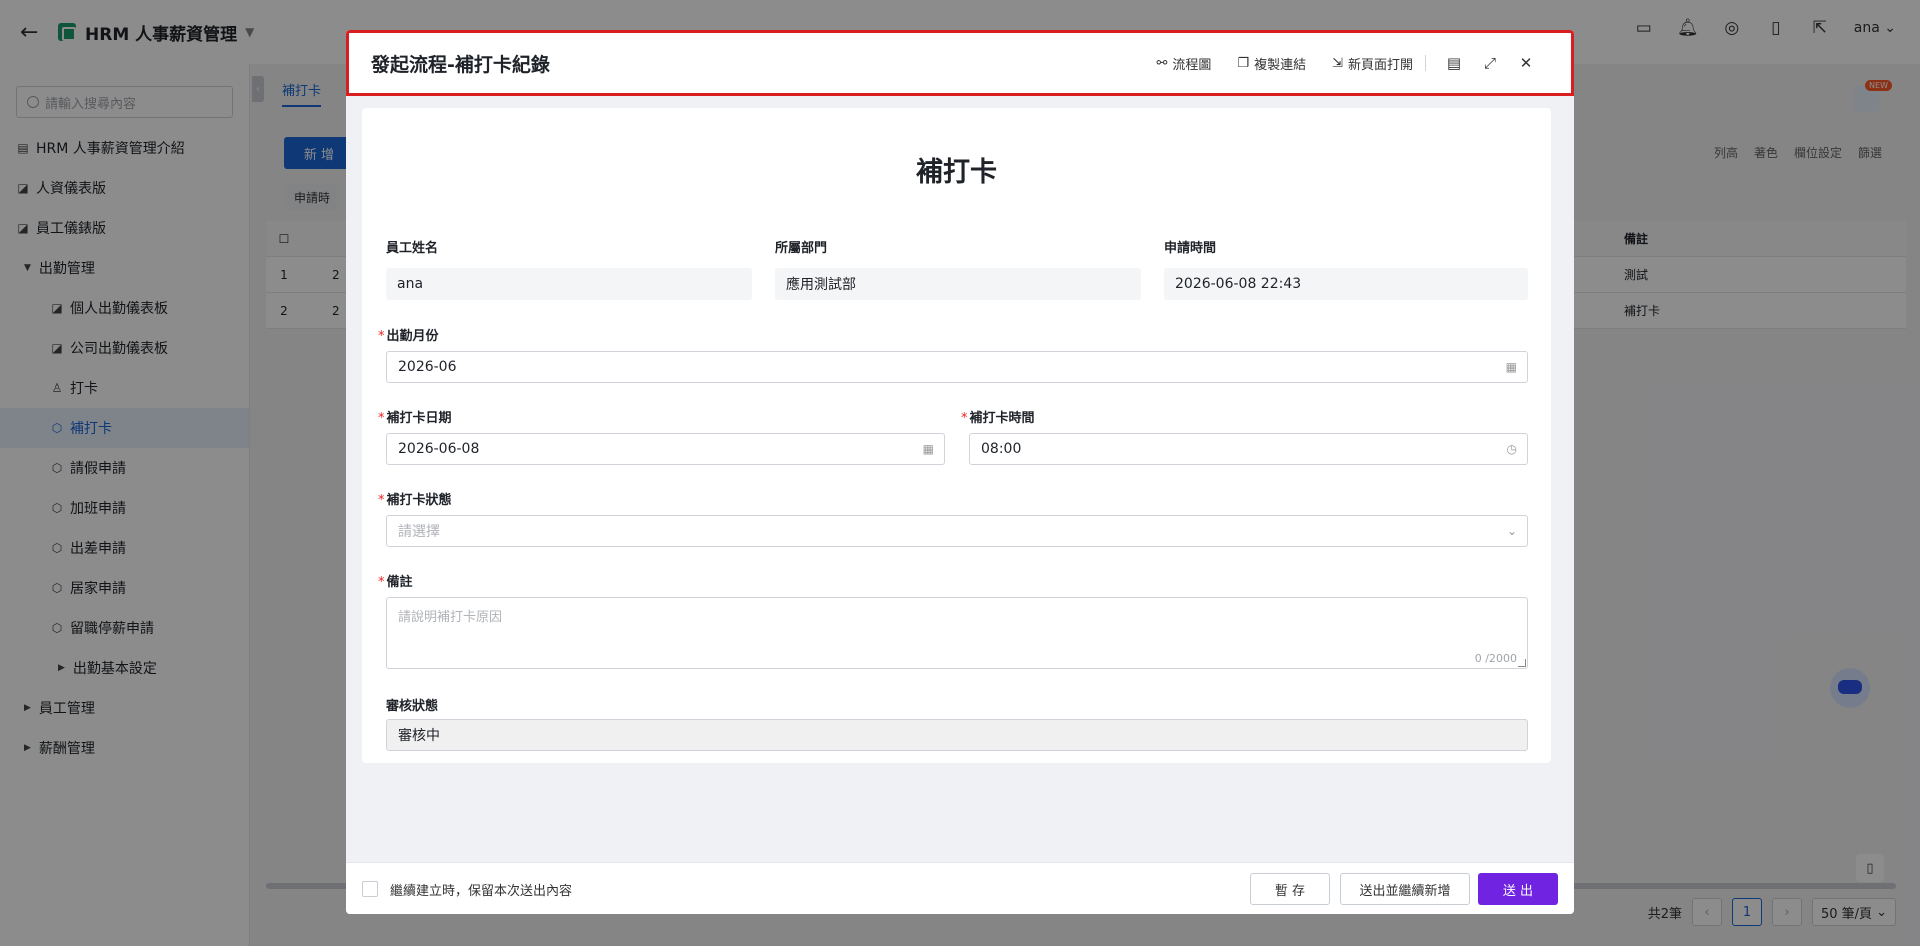  Describe the element at coordinates (1248, 449) in the screenshot. I see `time-picker: 08:00 ◷` at that location.